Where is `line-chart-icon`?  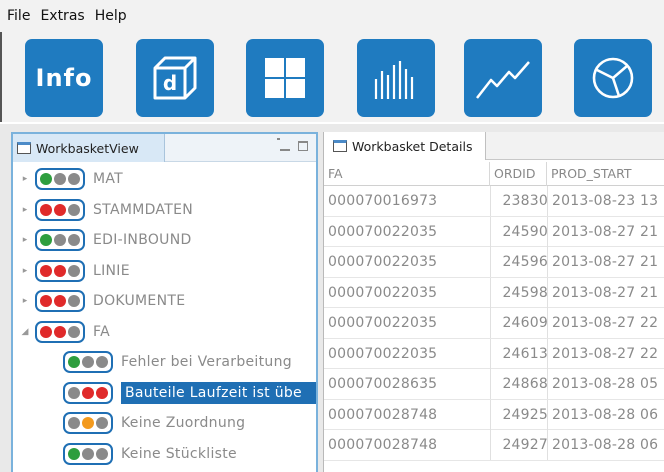 line-chart-icon is located at coordinates (503, 80).